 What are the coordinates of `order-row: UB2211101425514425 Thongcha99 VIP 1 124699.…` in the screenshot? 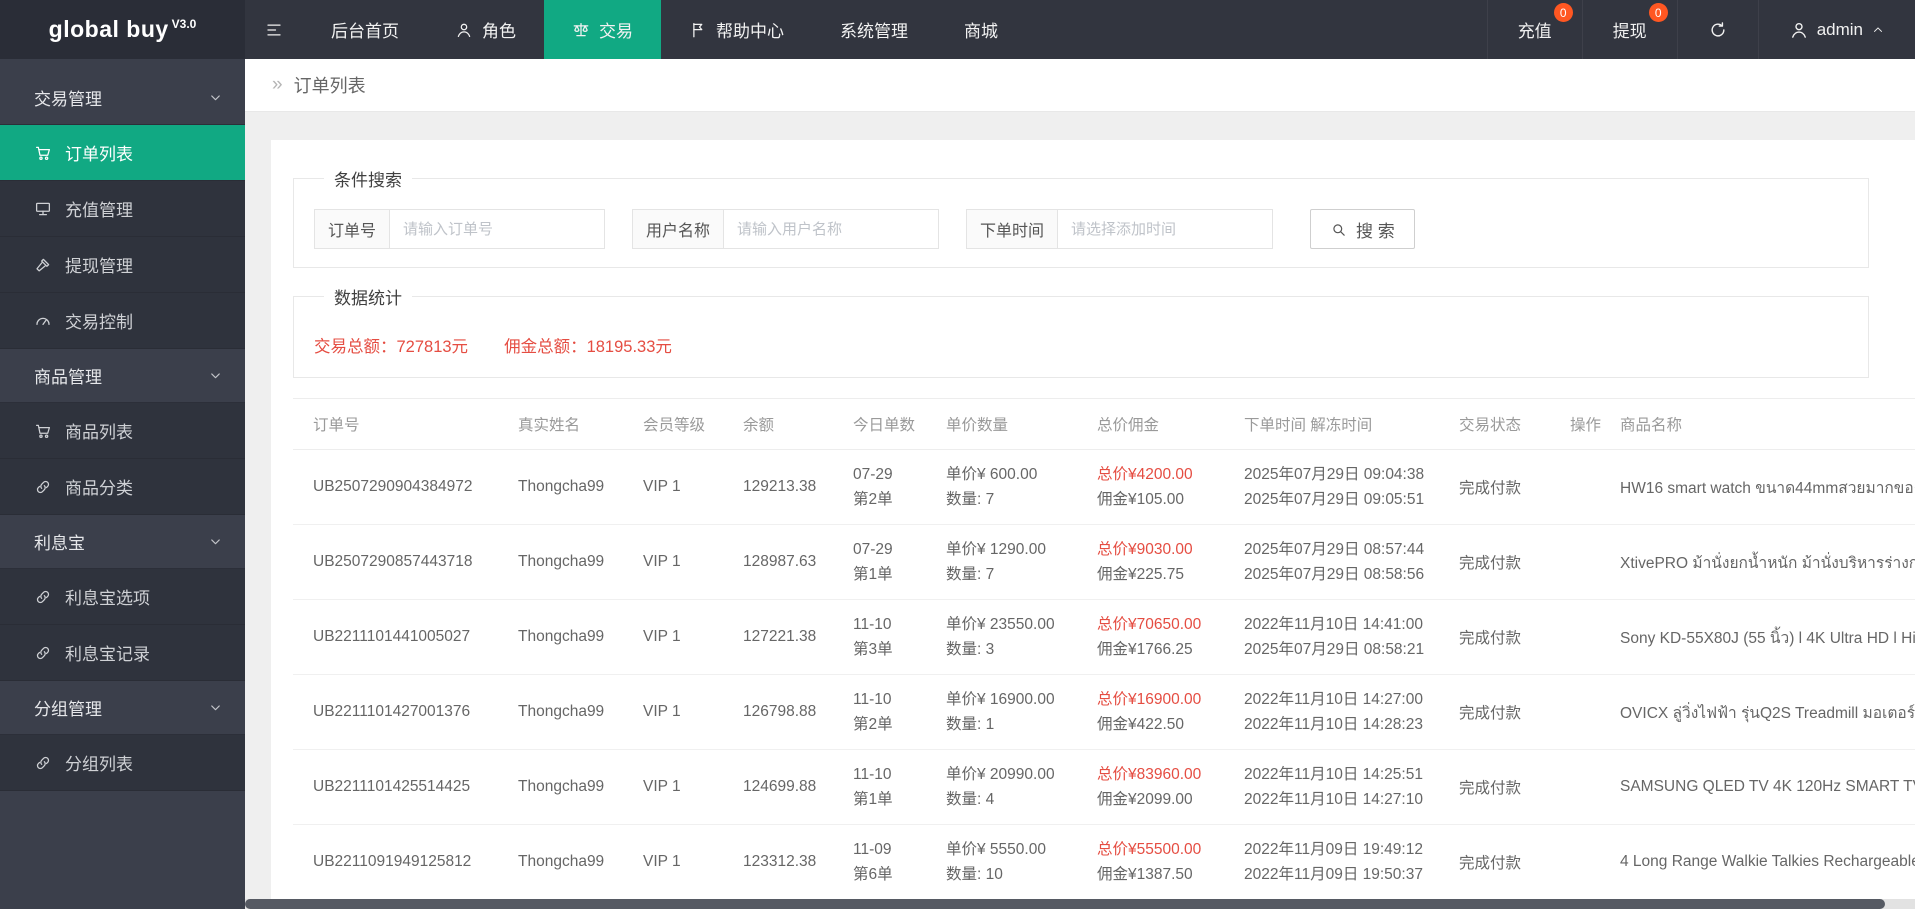 It's located at (1104, 787).